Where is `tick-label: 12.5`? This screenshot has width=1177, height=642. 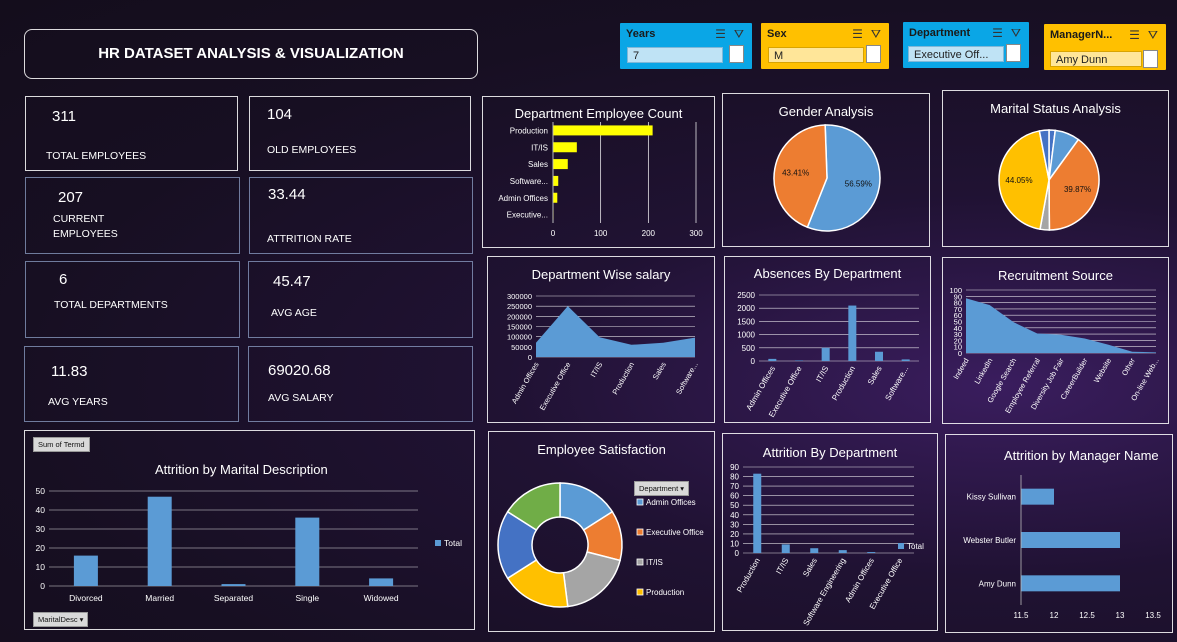
tick-label: 12.5 is located at coordinates (1087, 615).